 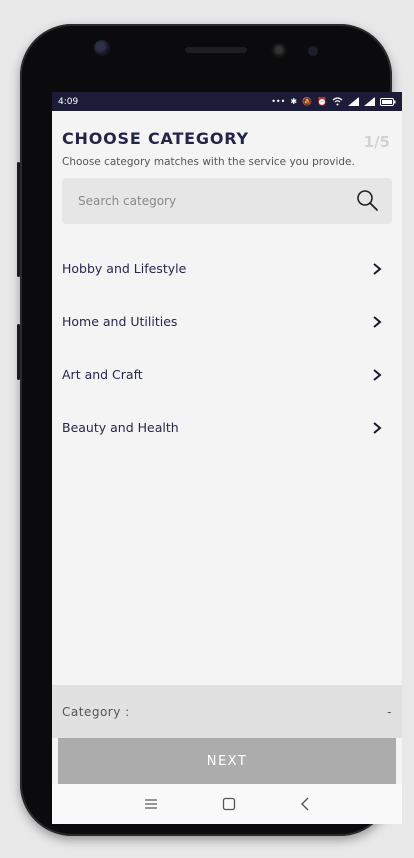 I want to click on wifi-icon, so click(x=337, y=101).